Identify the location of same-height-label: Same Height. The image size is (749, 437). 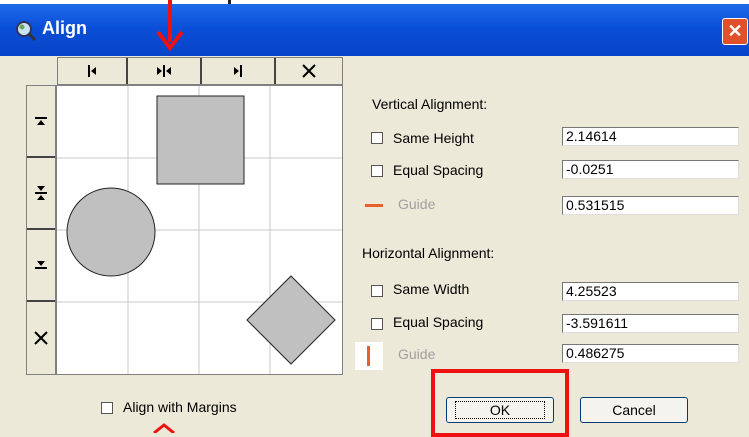
(433, 138).